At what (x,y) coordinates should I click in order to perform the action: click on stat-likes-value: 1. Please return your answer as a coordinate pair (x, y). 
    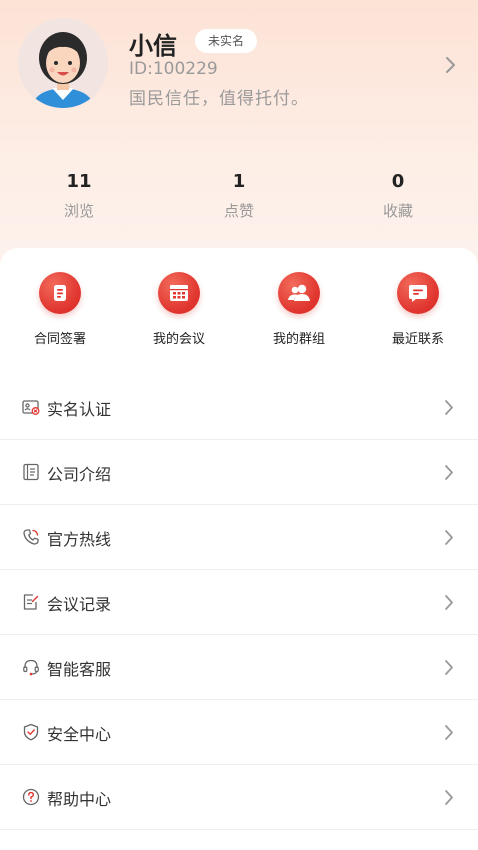
    Looking at the image, I should click on (239, 181).